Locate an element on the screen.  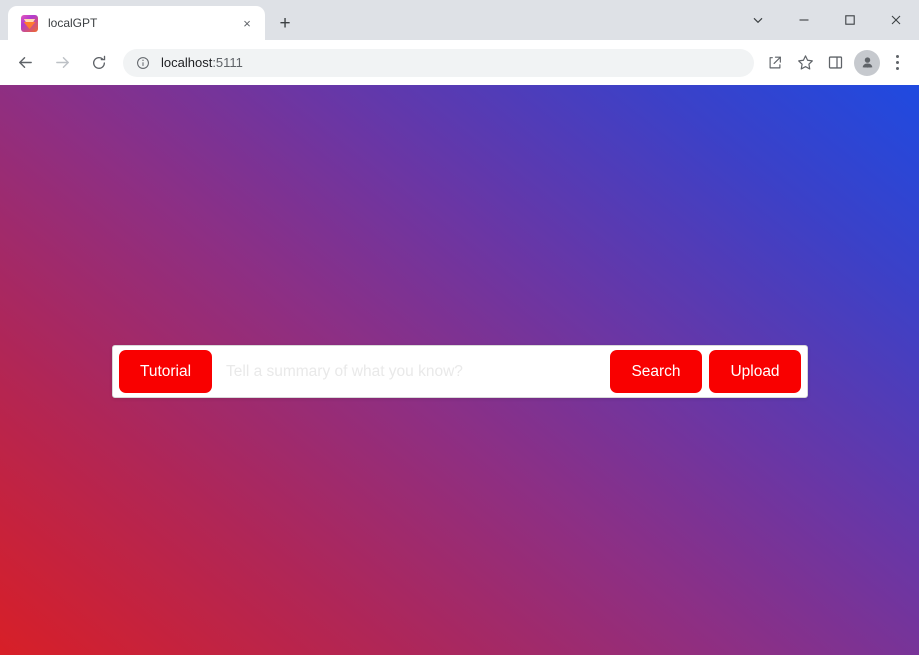
tab-title: localGPT is located at coordinates (73, 23).